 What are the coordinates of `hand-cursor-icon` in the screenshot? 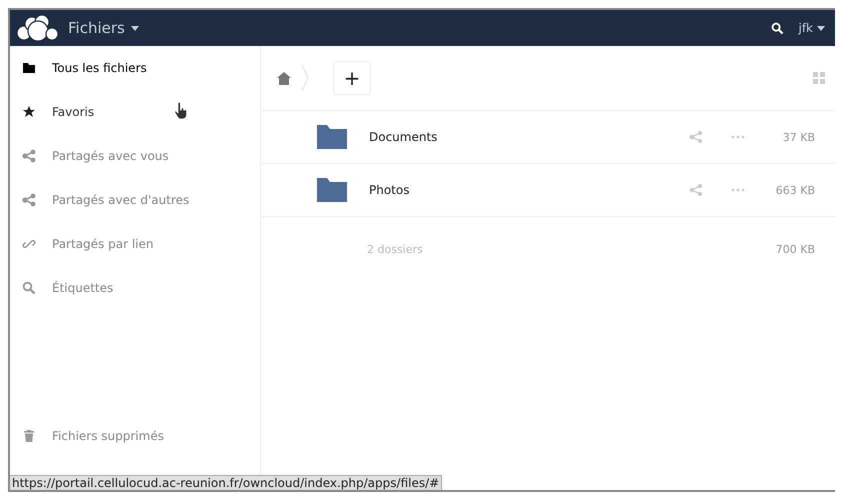 It's located at (181, 111).